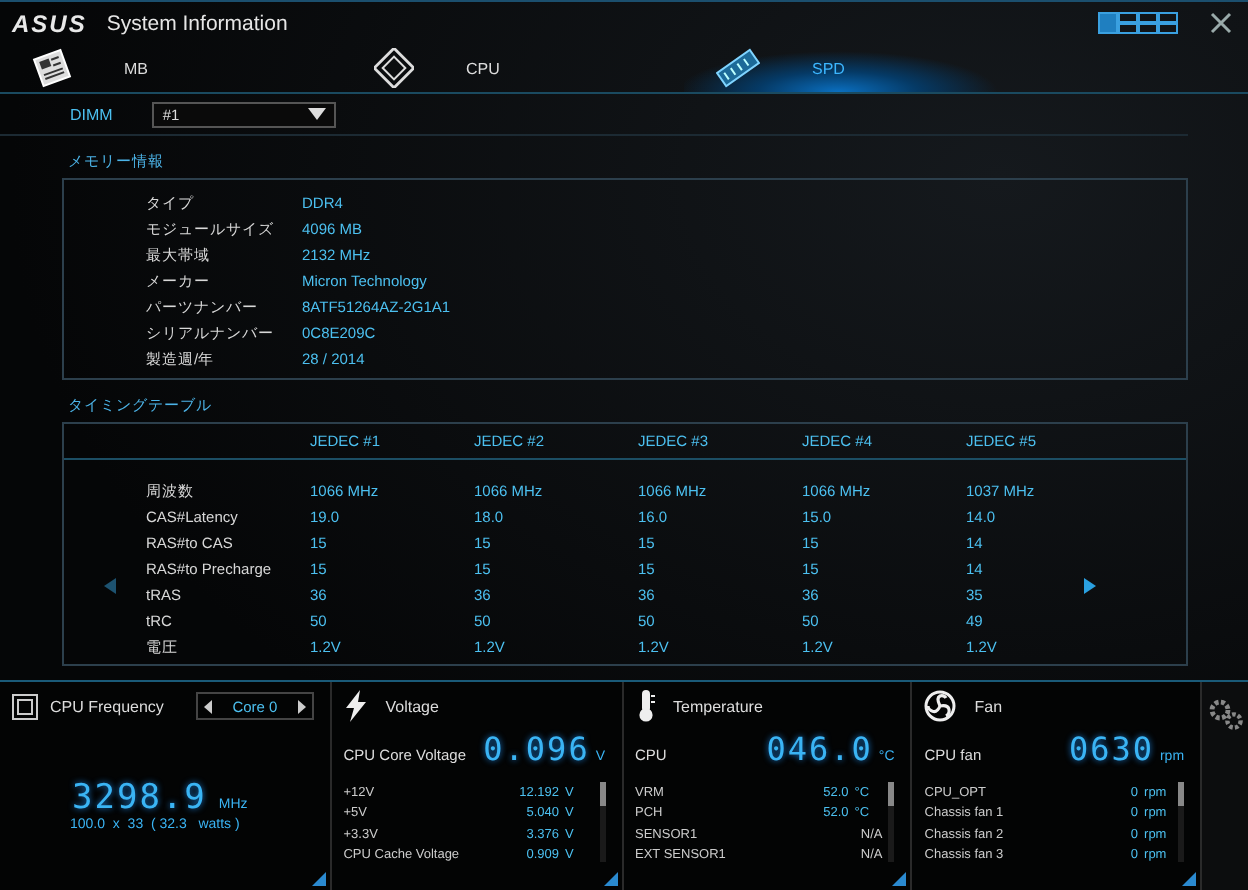 The height and width of the screenshot is (890, 1248). Describe the element at coordinates (412, 706) in the screenshot. I see `panel-title: Voltage` at that location.